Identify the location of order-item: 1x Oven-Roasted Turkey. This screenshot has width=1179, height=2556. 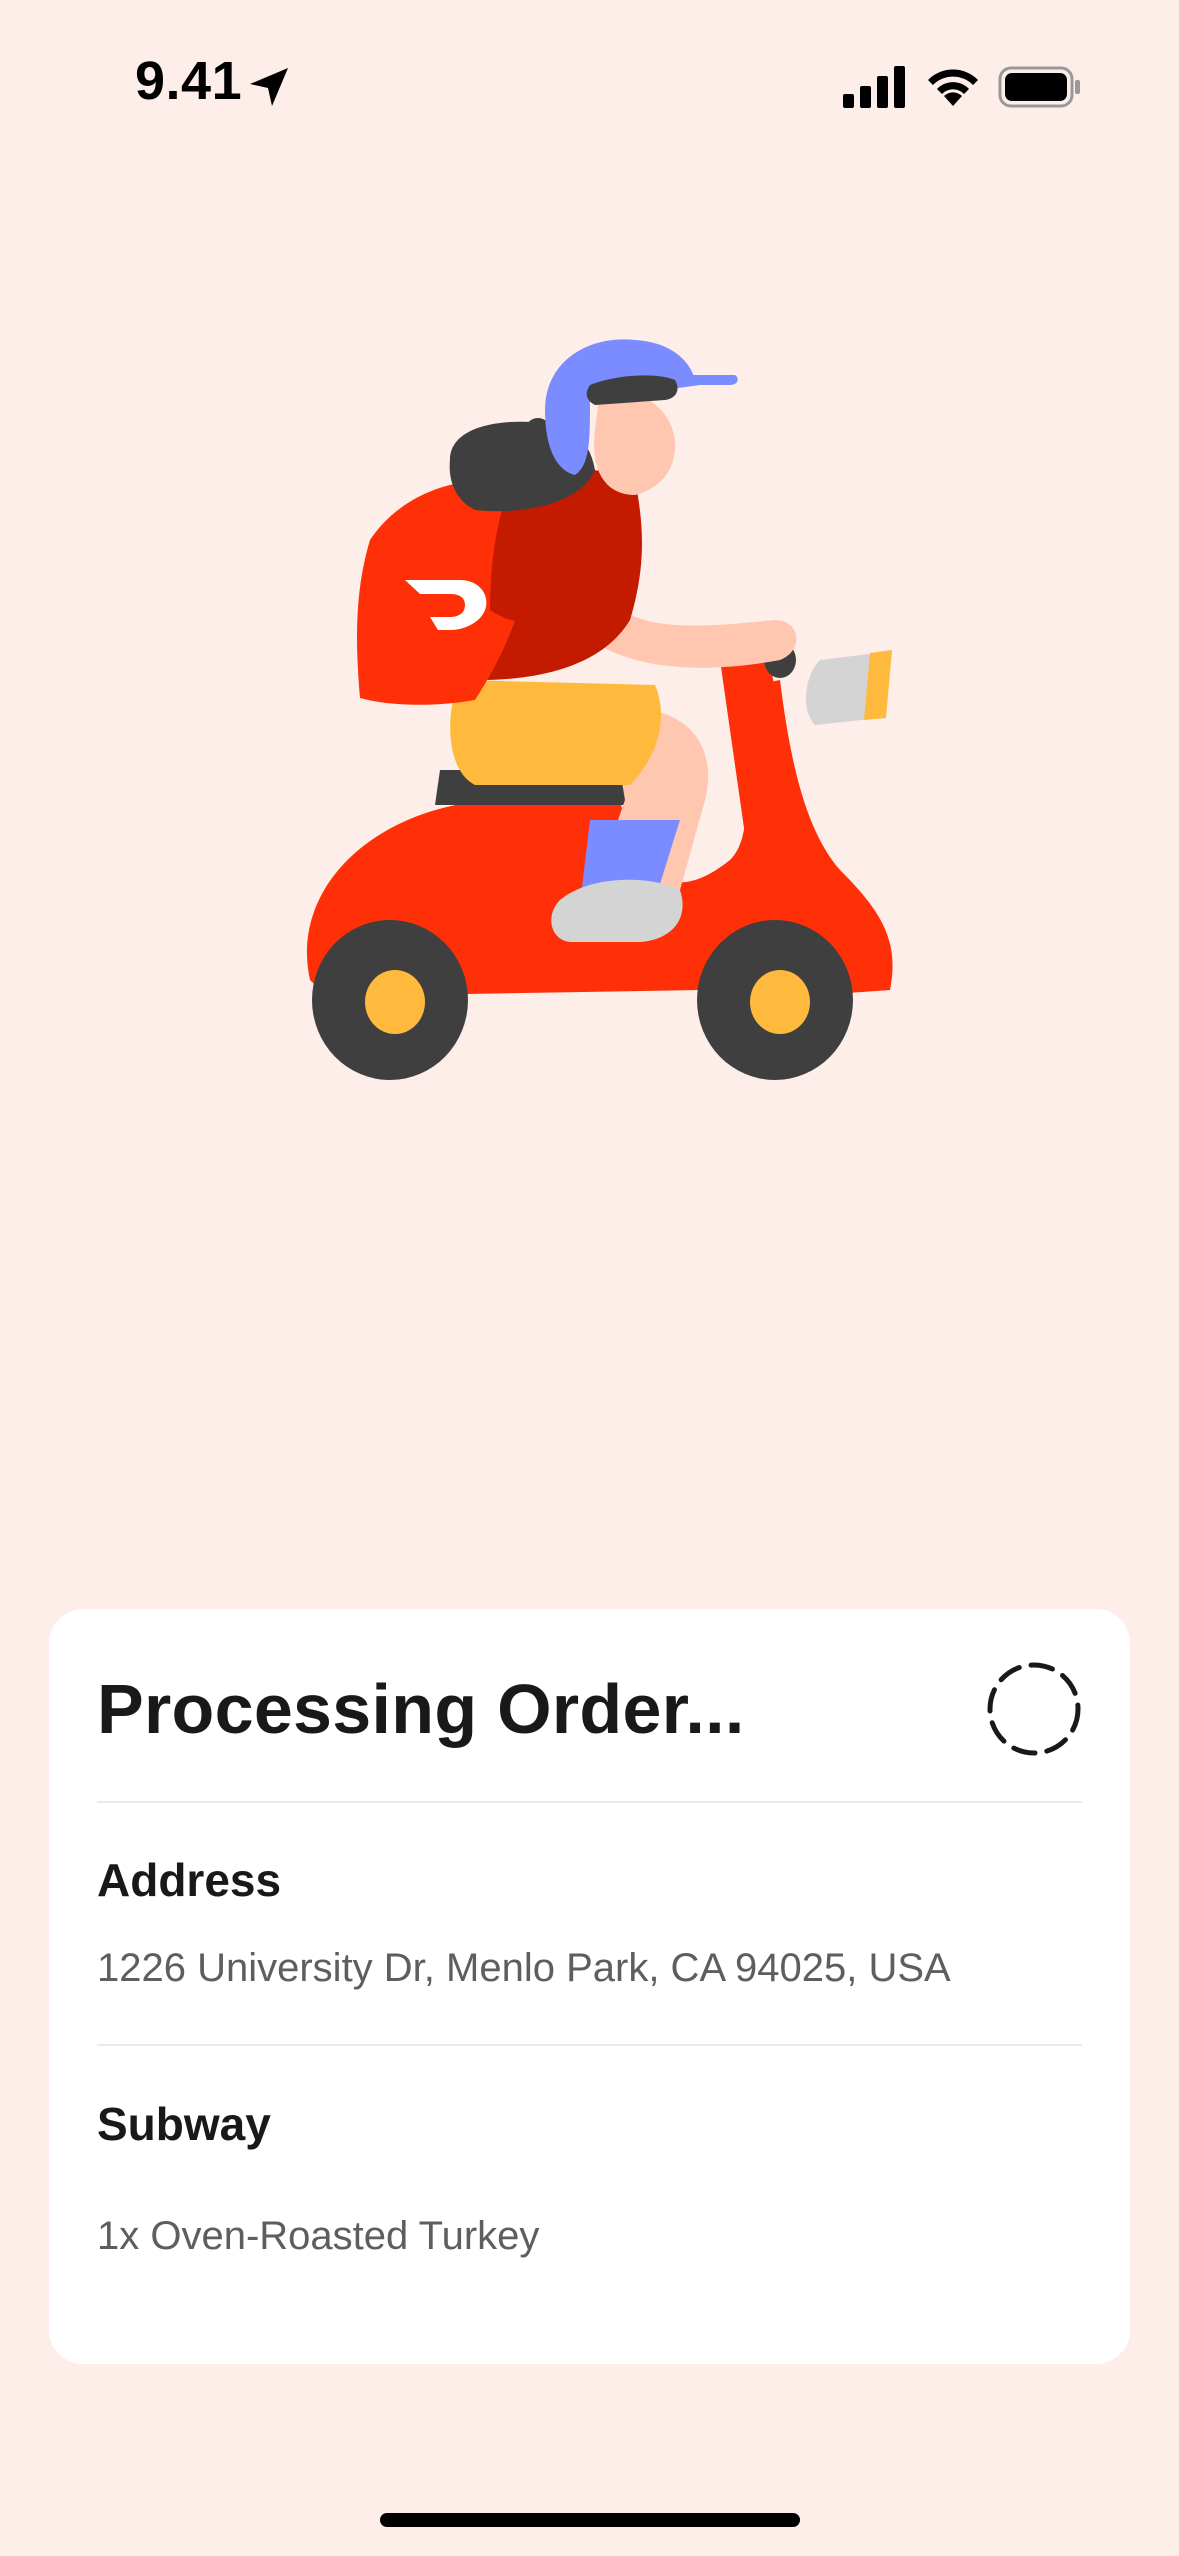
(318, 2236).